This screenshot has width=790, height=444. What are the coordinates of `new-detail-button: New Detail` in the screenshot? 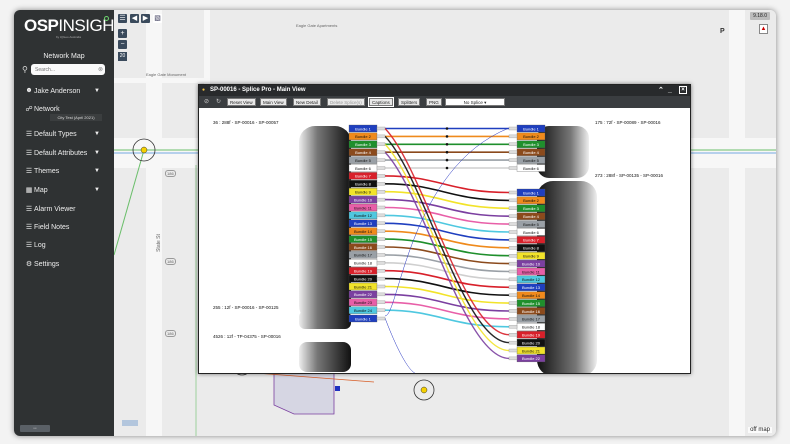 It's located at (307, 102).